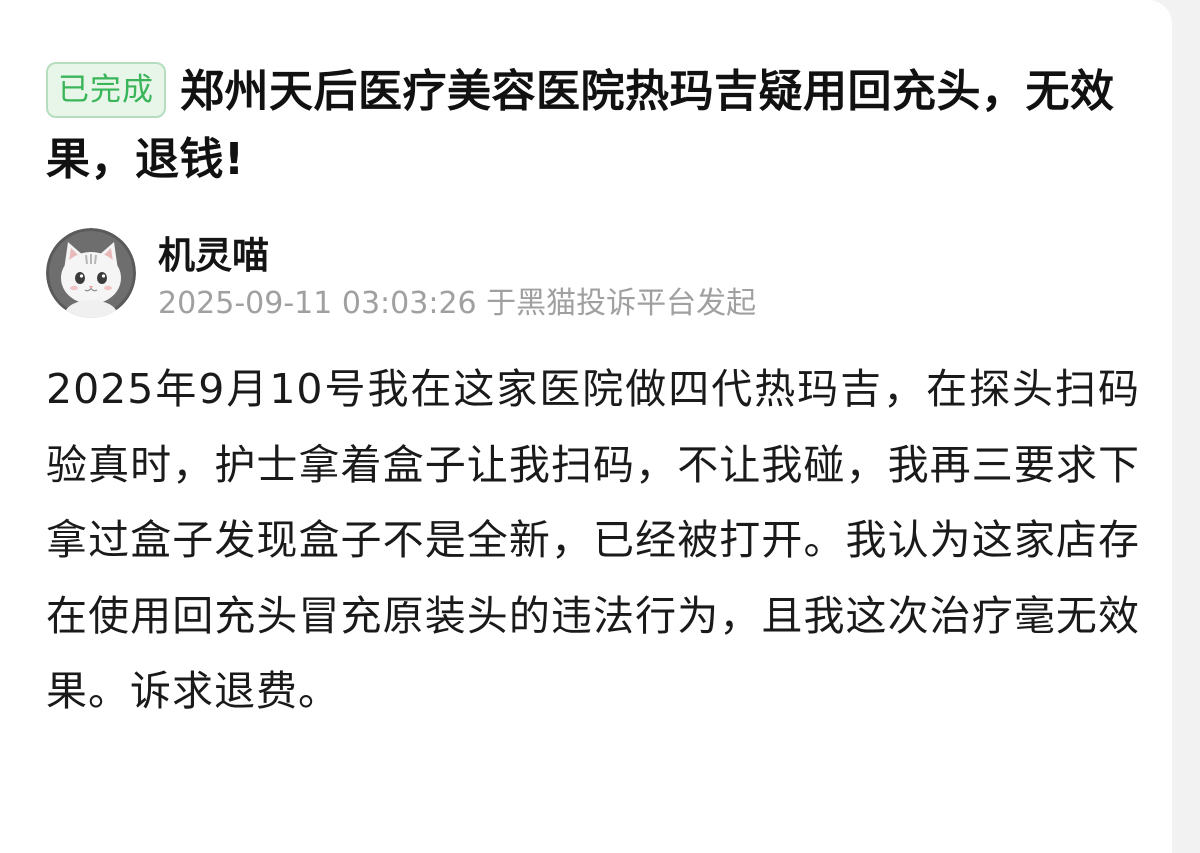 Image resolution: width=1200 pixels, height=853 pixels. I want to click on author-block: 机灵喵 2025-09-11 03:03:26 于黑猫投诉平台发起, so click(591, 276).